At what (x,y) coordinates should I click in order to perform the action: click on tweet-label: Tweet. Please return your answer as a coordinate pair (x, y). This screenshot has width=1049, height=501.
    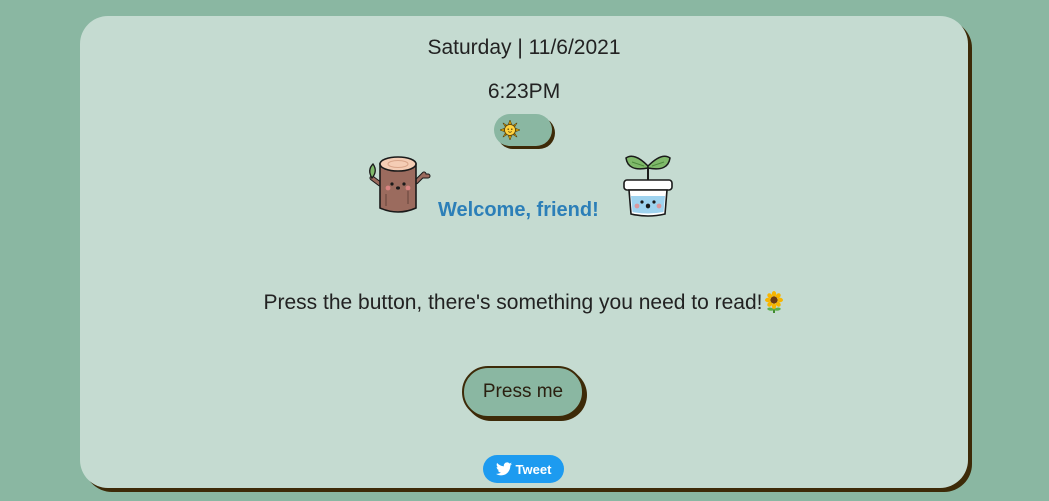
    Looking at the image, I should click on (533, 469).